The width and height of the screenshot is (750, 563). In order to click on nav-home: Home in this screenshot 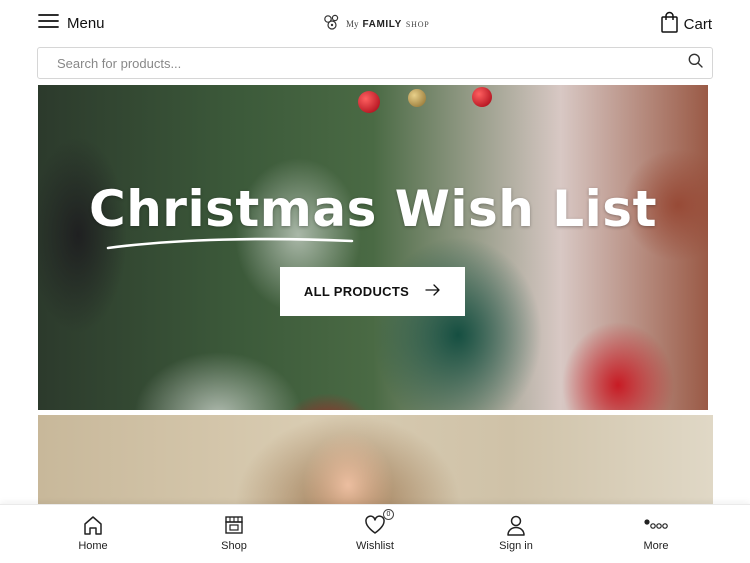, I will do `click(93, 532)`.